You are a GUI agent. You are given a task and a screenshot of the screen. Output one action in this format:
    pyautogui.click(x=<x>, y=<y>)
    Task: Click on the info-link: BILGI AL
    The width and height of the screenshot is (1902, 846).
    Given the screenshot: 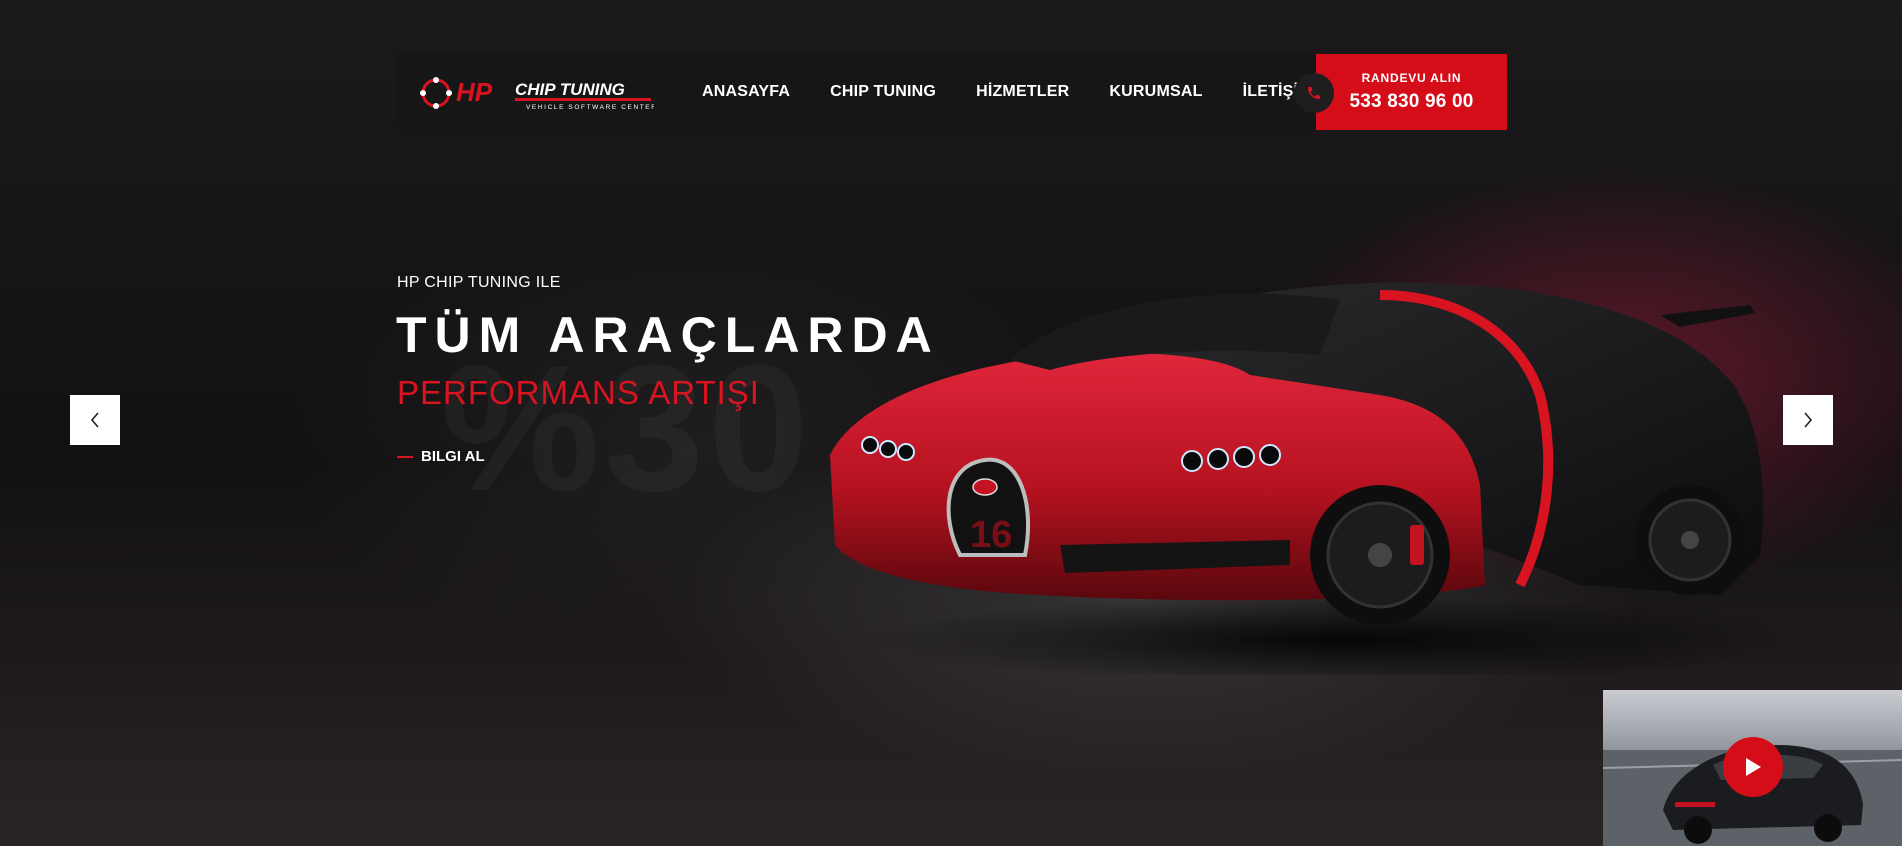 What is the action you would take?
    pyautogui.click(x=441, y=456)
    